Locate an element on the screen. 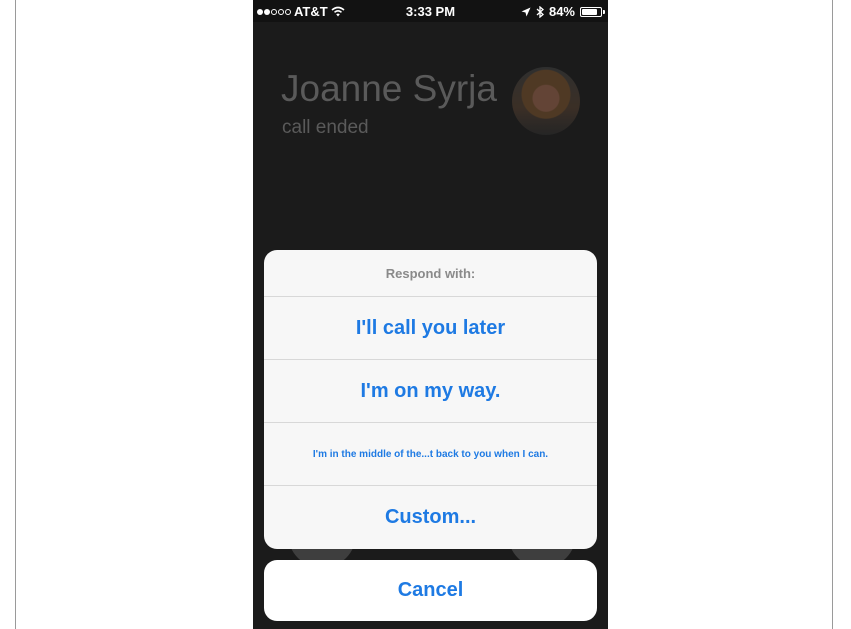 The height and width of the screenshot is (629, 851). status-bar: AT&T 3:33 PM 84% is located at coordinates (430, 11).